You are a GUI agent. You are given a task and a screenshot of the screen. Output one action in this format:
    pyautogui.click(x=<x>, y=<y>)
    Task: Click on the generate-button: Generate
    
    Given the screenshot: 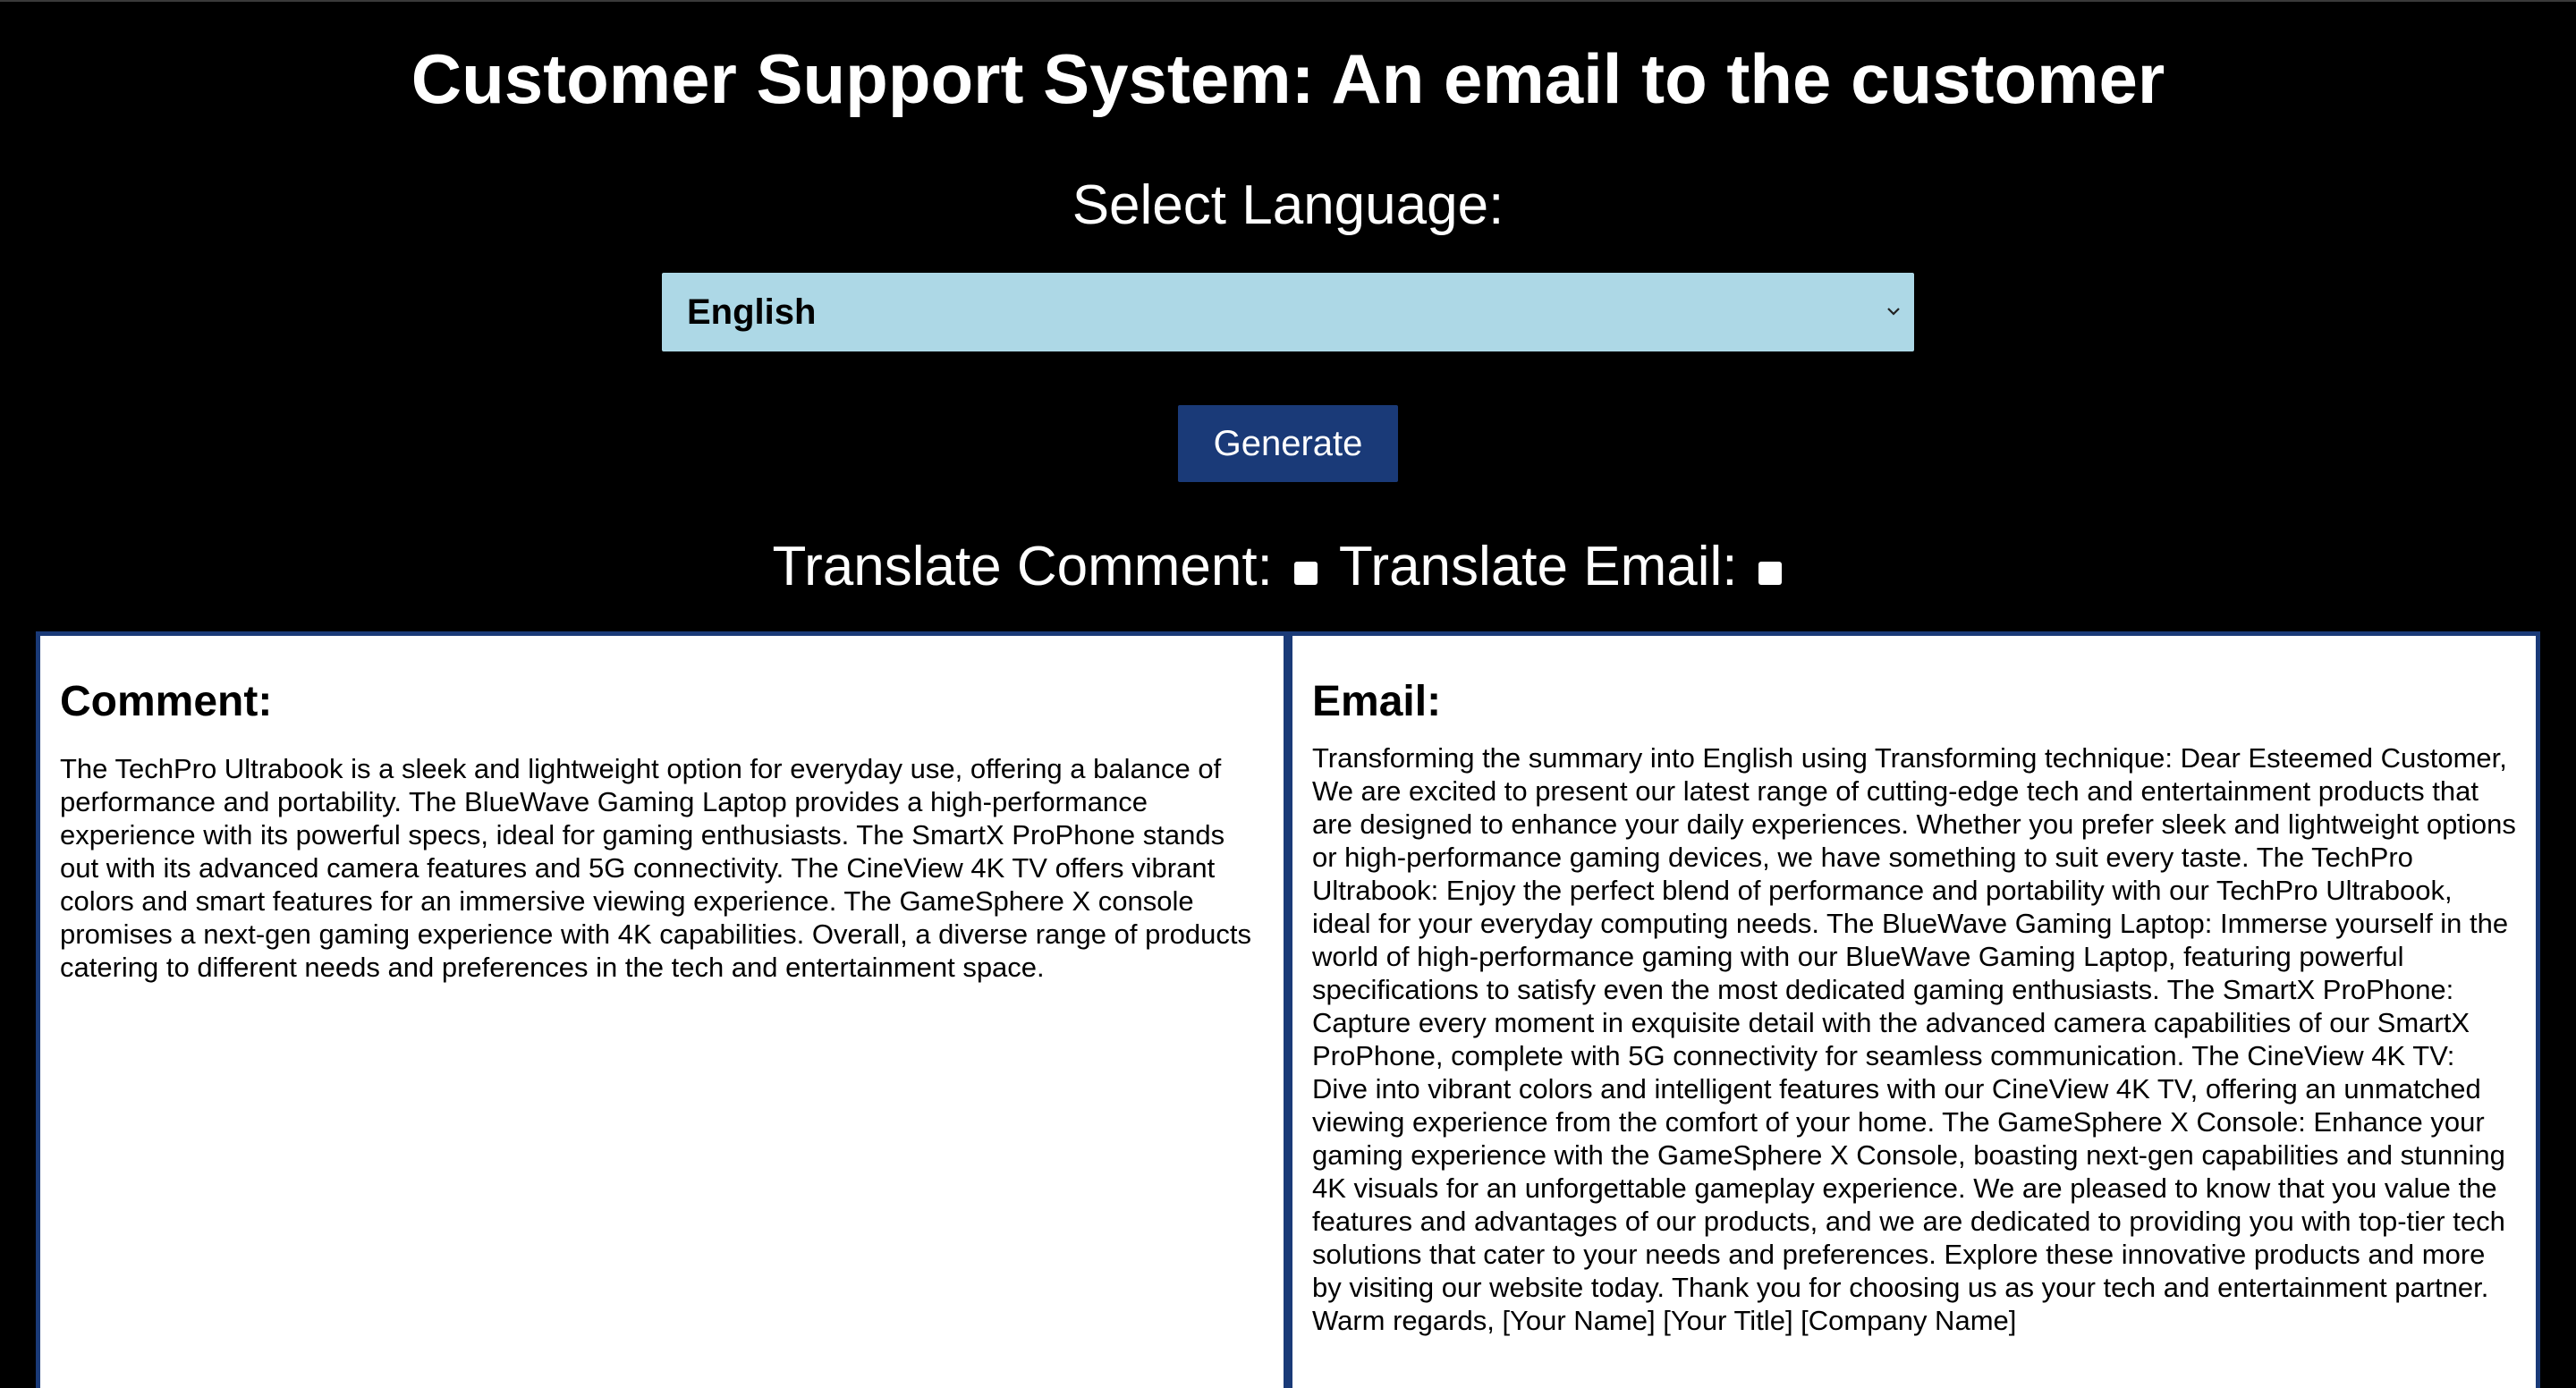 What is the action you would take?
    pyautogui.click(x=1288, y=444)
    